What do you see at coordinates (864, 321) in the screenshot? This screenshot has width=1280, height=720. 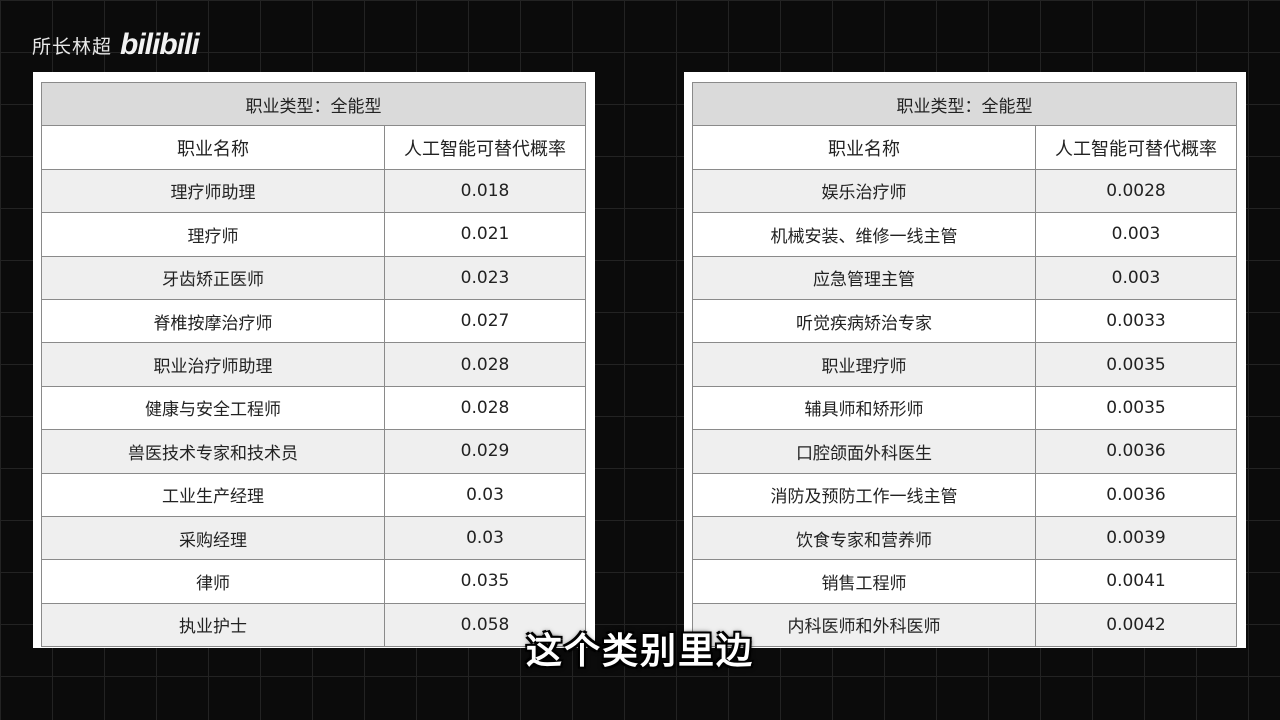 I see `occupation-name-cell: 听觉疾病矫治专家` at bounding box center [864, 321].